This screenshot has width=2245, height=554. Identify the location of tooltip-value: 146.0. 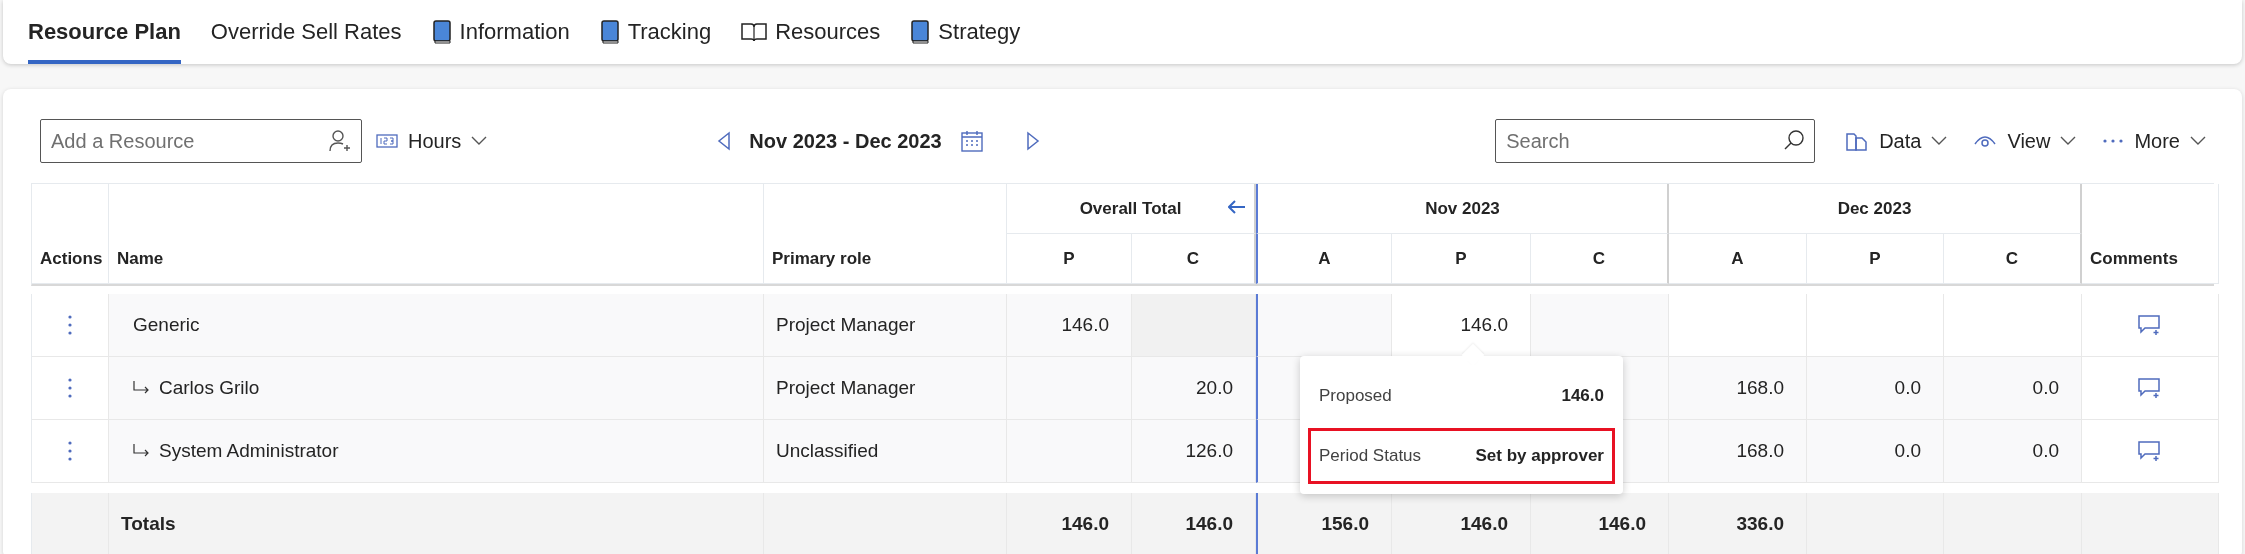
(1582, 396).